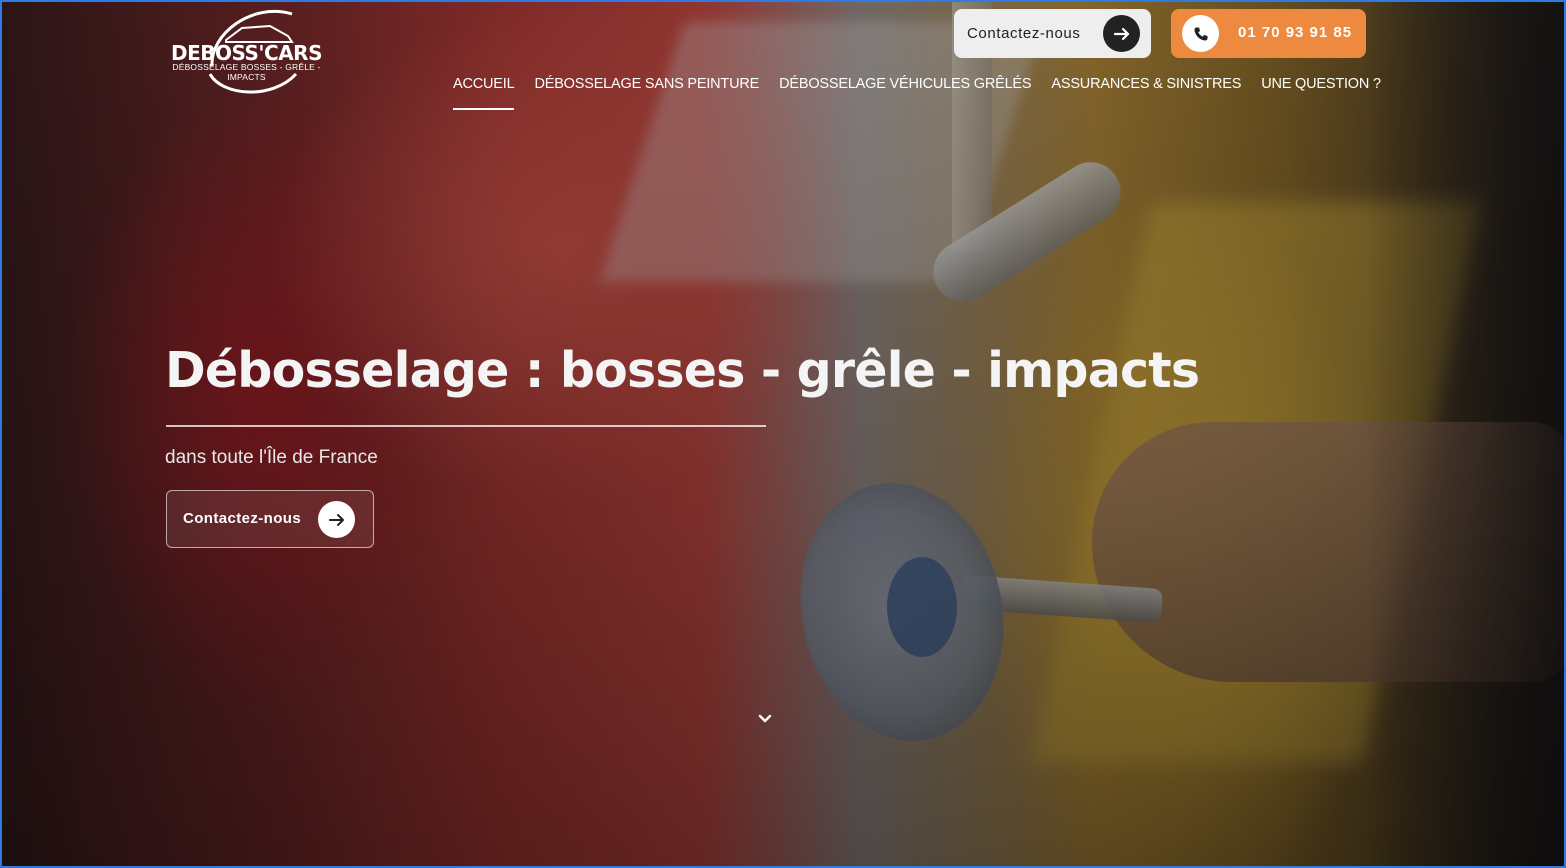 The image size is (1566, 868). I want to click on nav-item-debosselage-sans-peinture: DÉBOSSELAGE SANS PEINTURE, so click(646, 93).